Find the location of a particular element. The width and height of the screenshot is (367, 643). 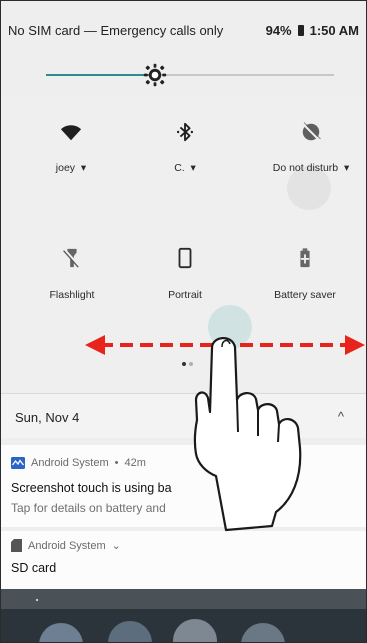

clock-time: 1:50 AM is located at coordinates (334, 30).